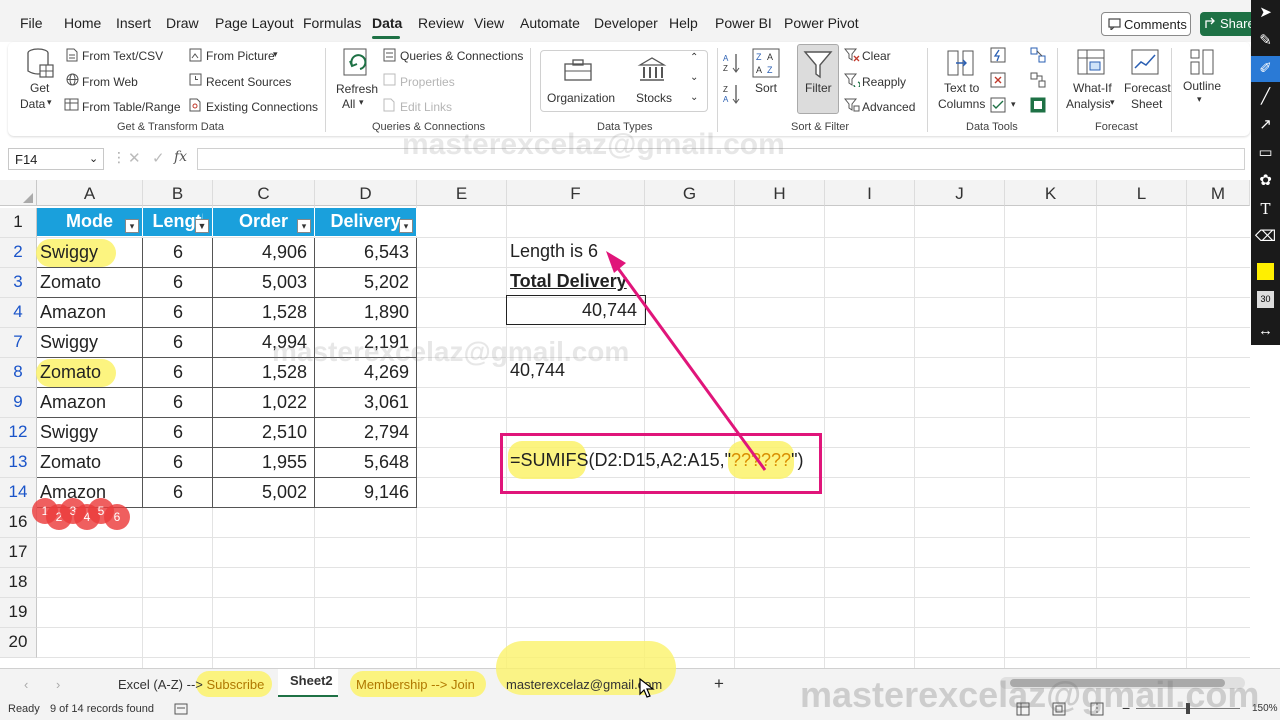  I want to click on more-options-icon: ⋮, so click(119, 157).